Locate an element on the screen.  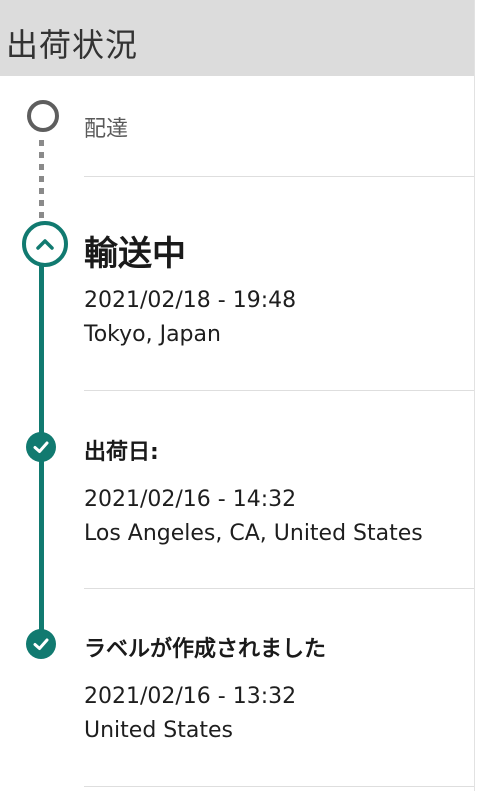
chevron-up-icon is located at coordinates (45, 244).